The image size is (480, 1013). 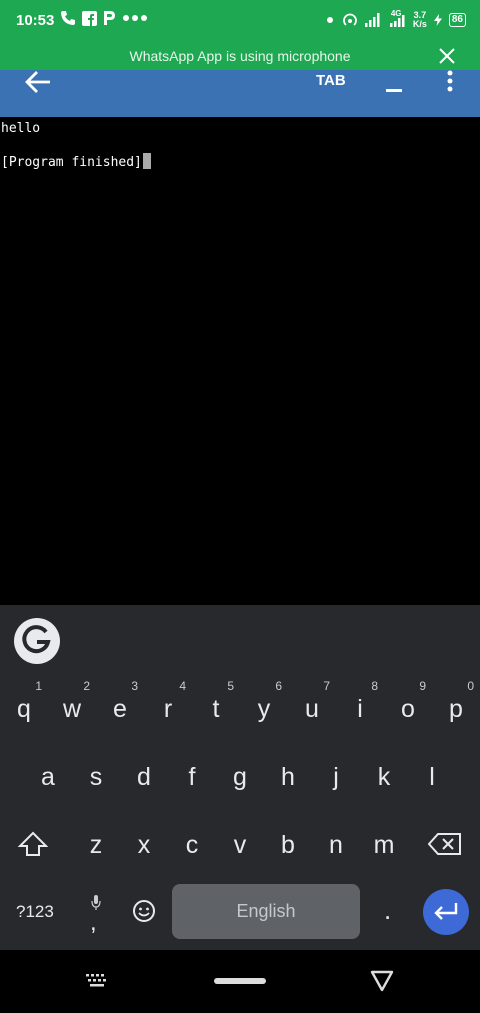 I want to click on battery-charging-icon, so click(x=437, y=20).